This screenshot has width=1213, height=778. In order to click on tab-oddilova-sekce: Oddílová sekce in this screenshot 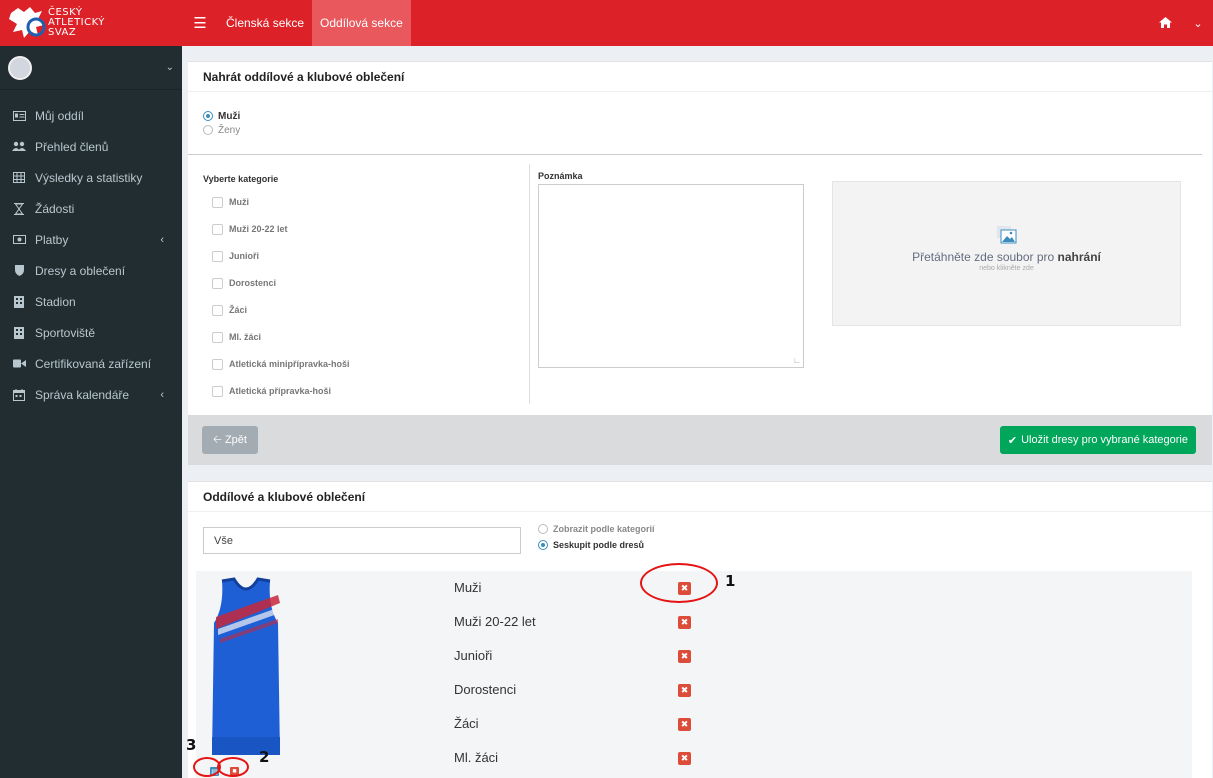, I will do `click(361, 23)`.